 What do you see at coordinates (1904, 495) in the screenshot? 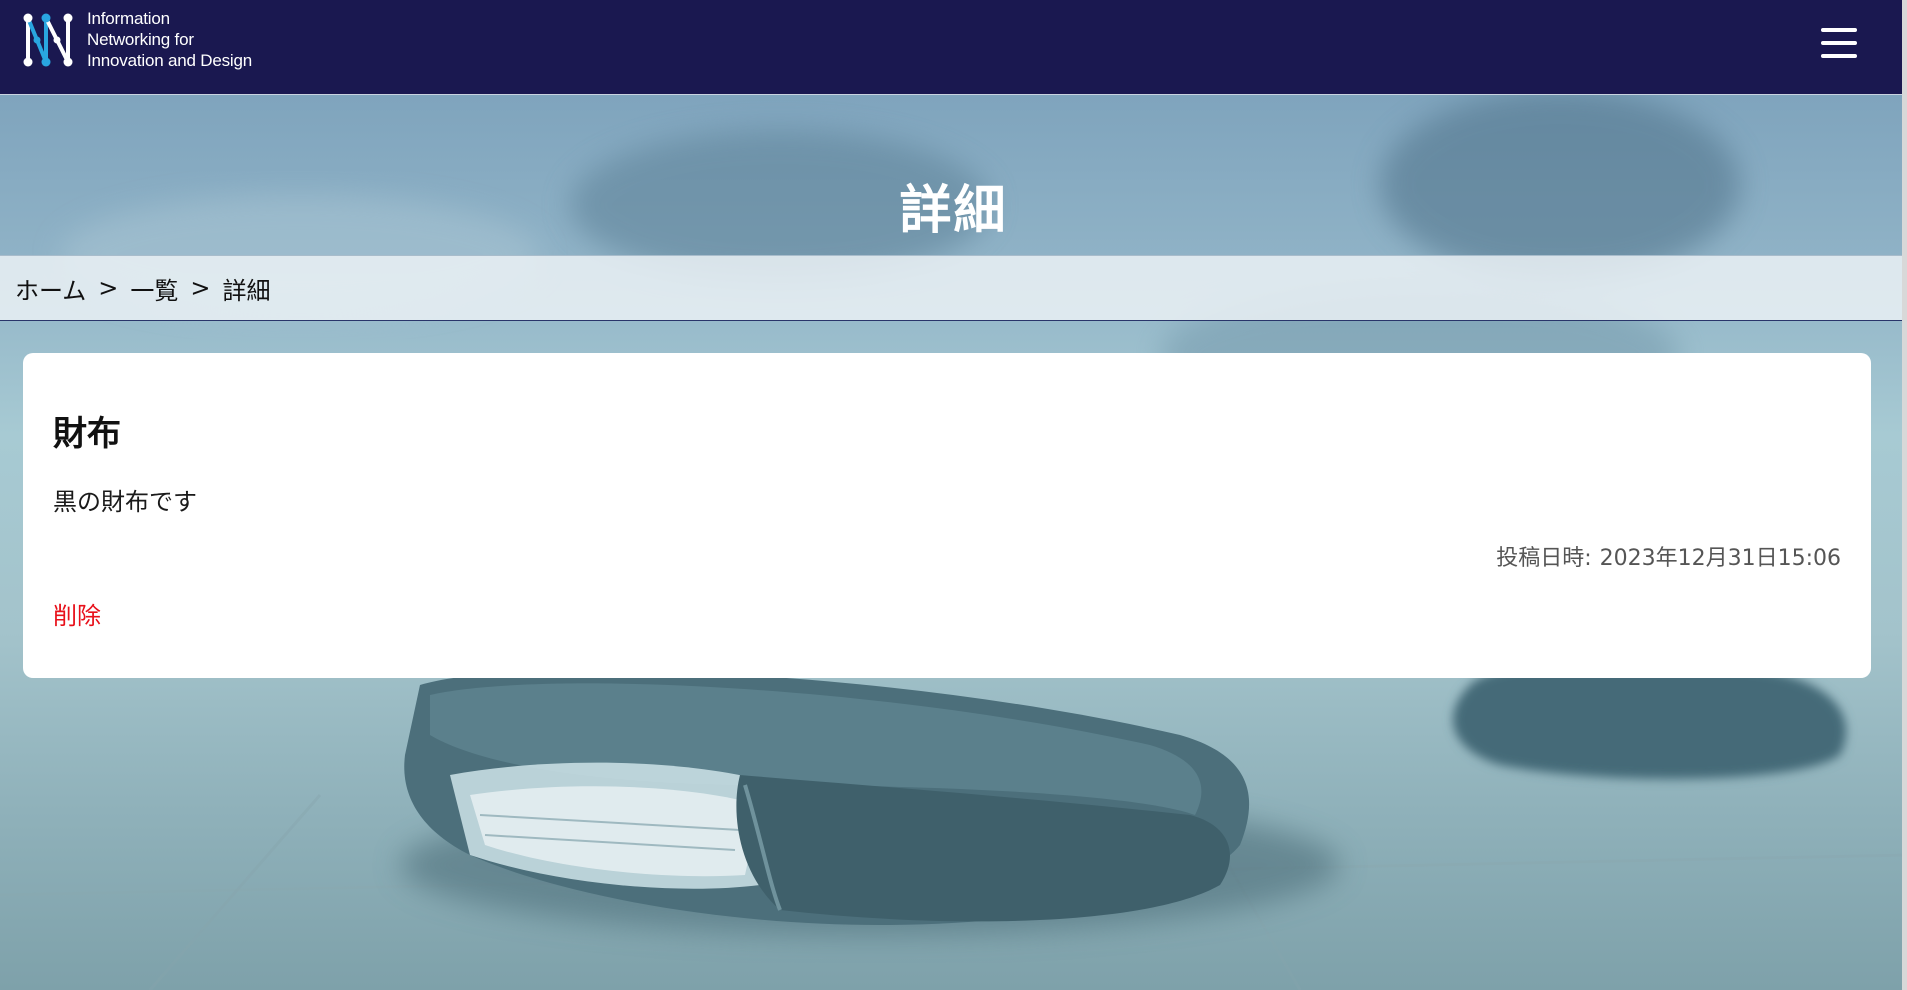
I see `scrollbar` at bounding box center [1904, 495].